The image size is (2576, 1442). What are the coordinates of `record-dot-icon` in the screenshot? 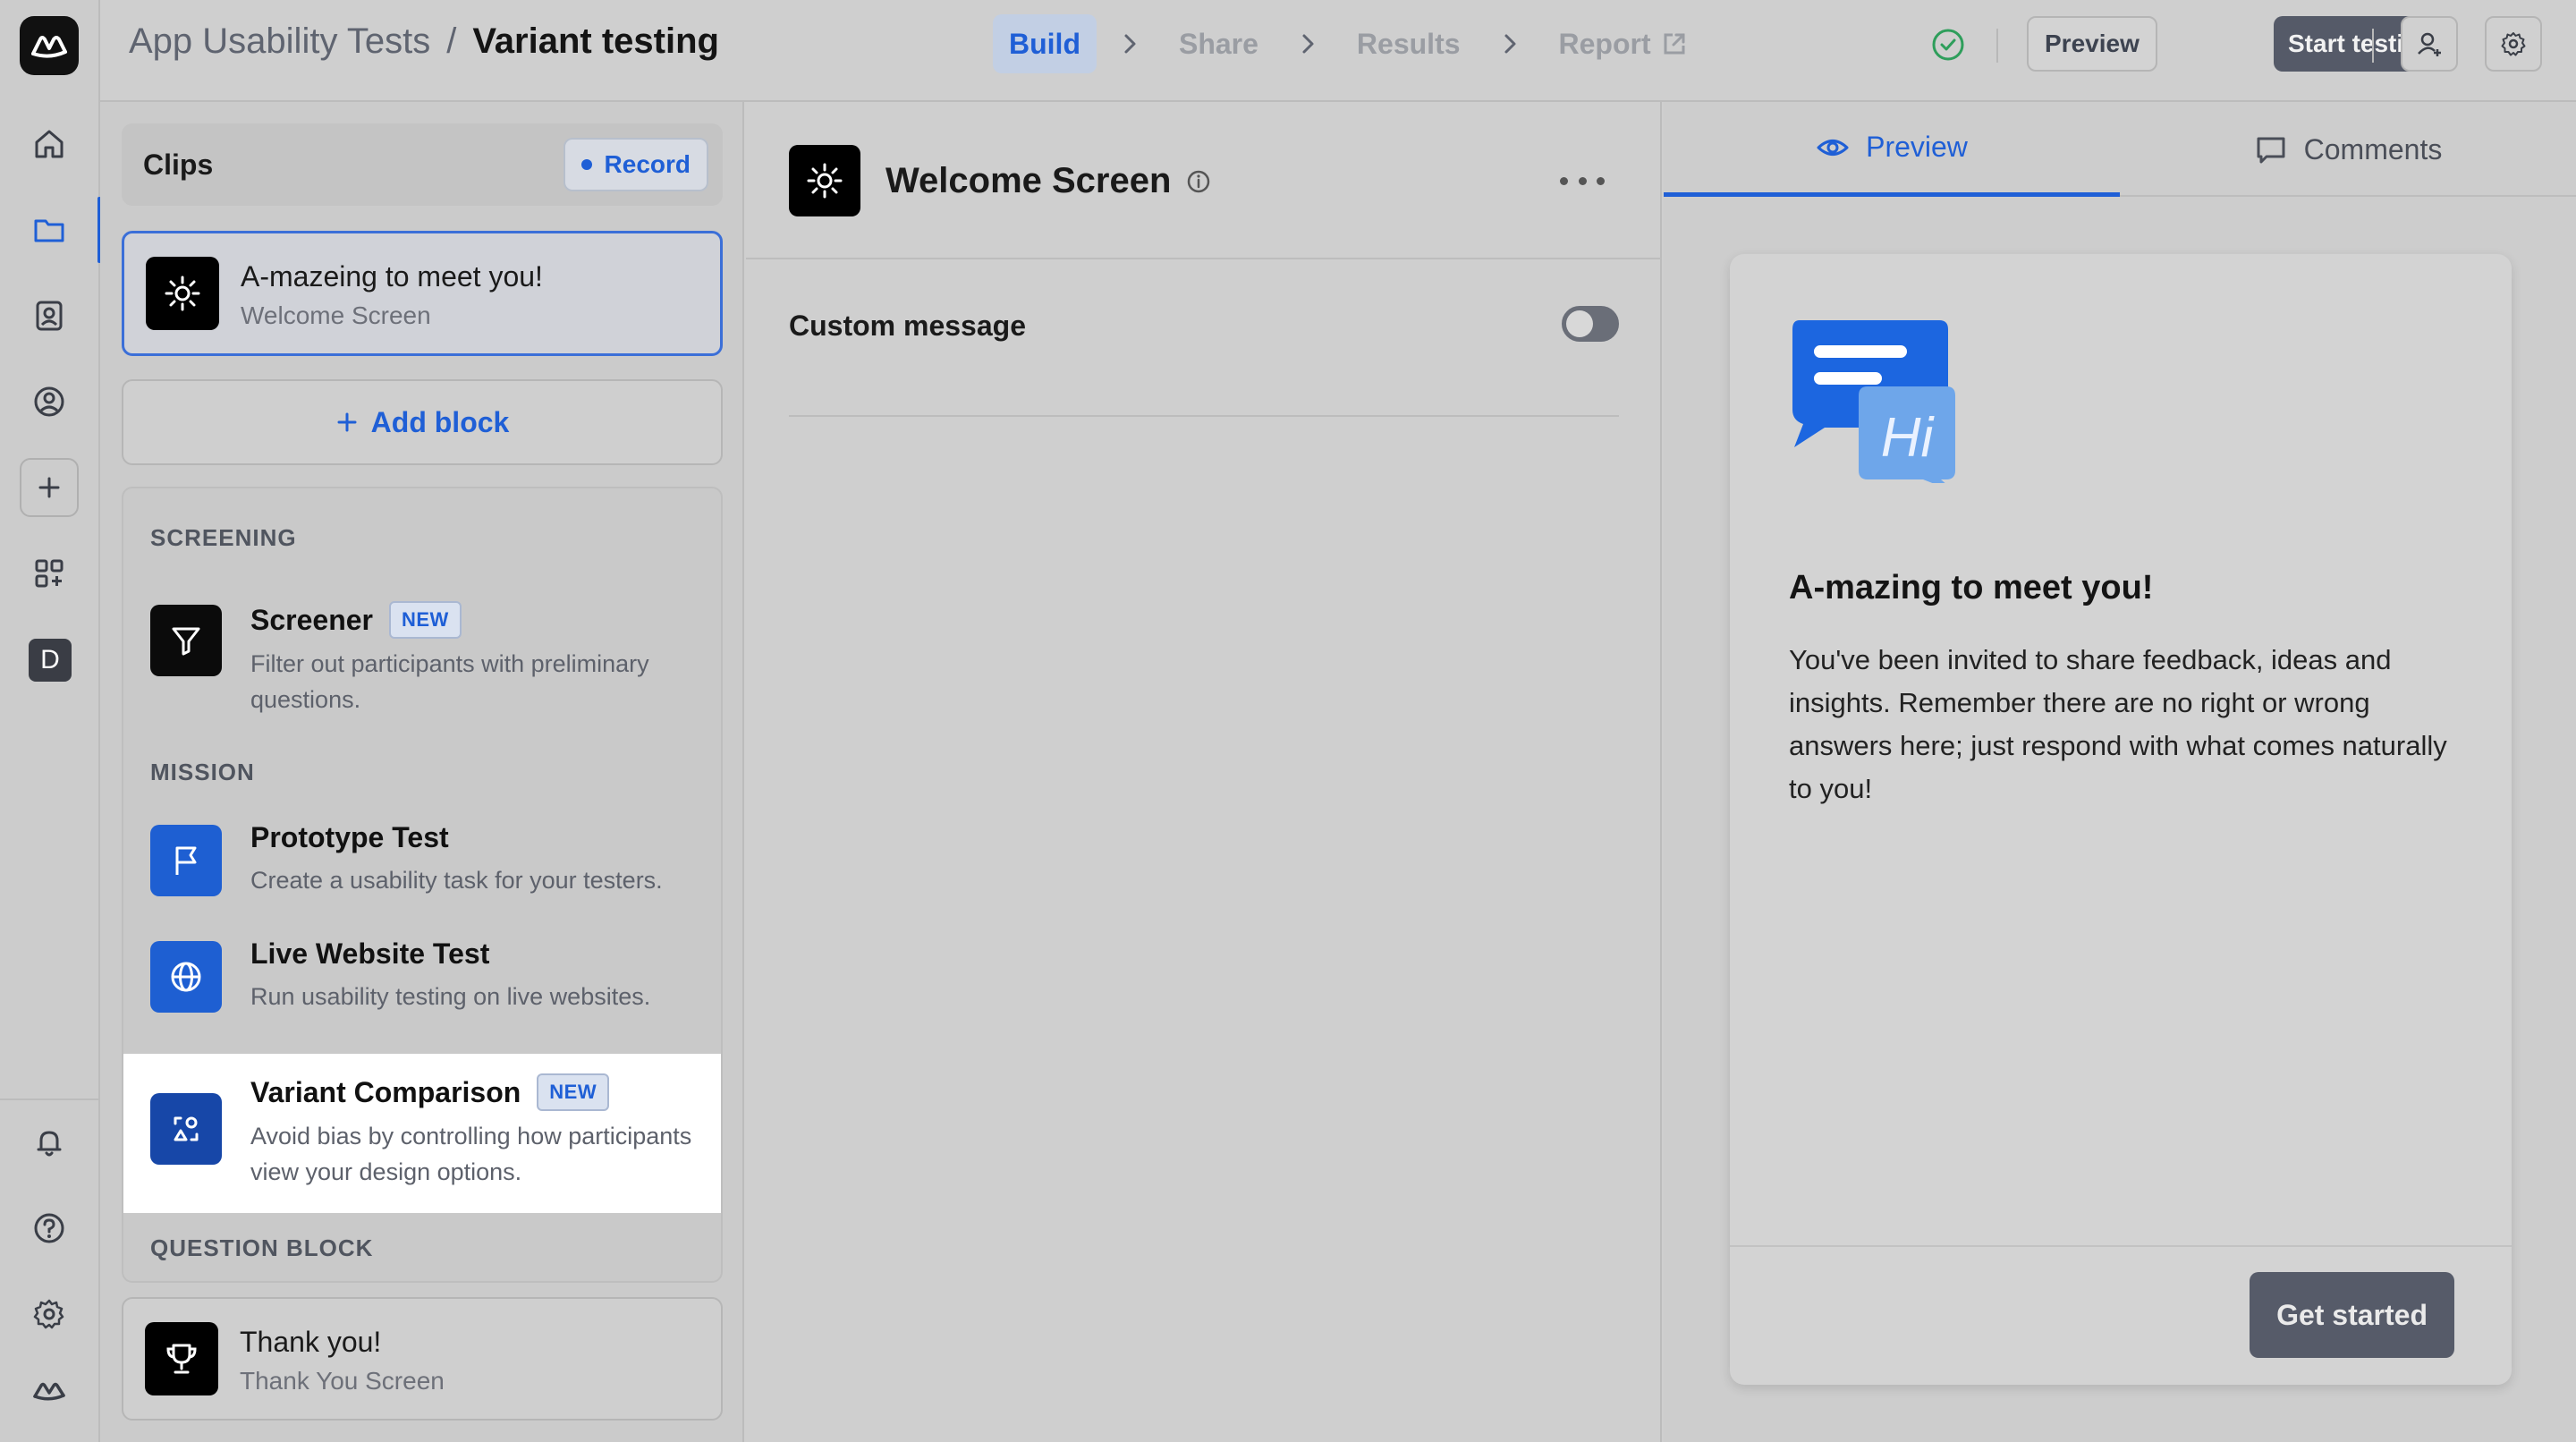 It's located at (586, 164).